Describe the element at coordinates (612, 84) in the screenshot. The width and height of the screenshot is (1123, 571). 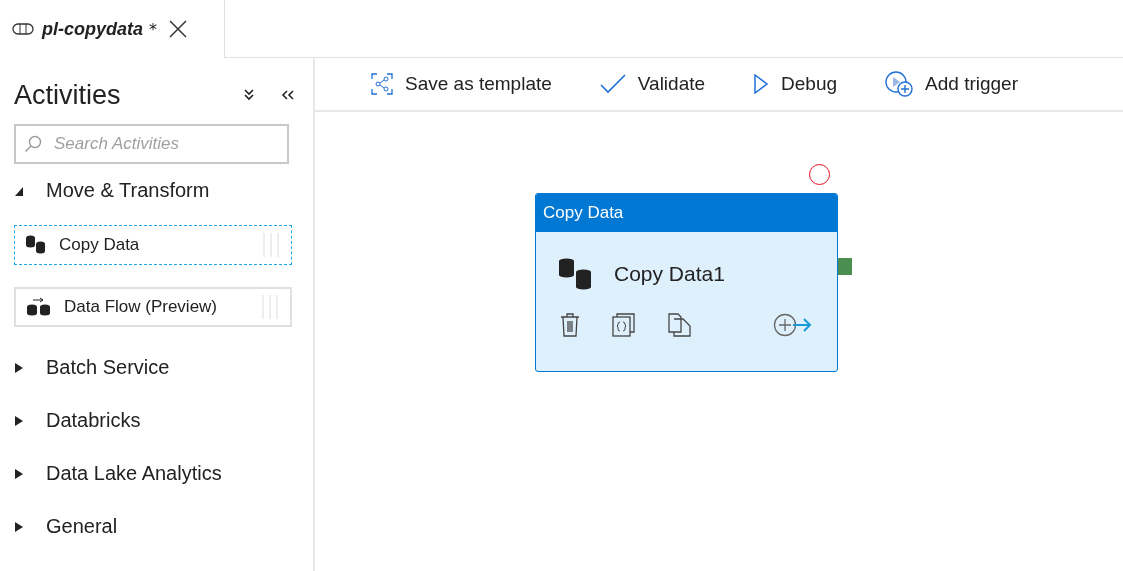
I see `checkmark-icon` at that location.